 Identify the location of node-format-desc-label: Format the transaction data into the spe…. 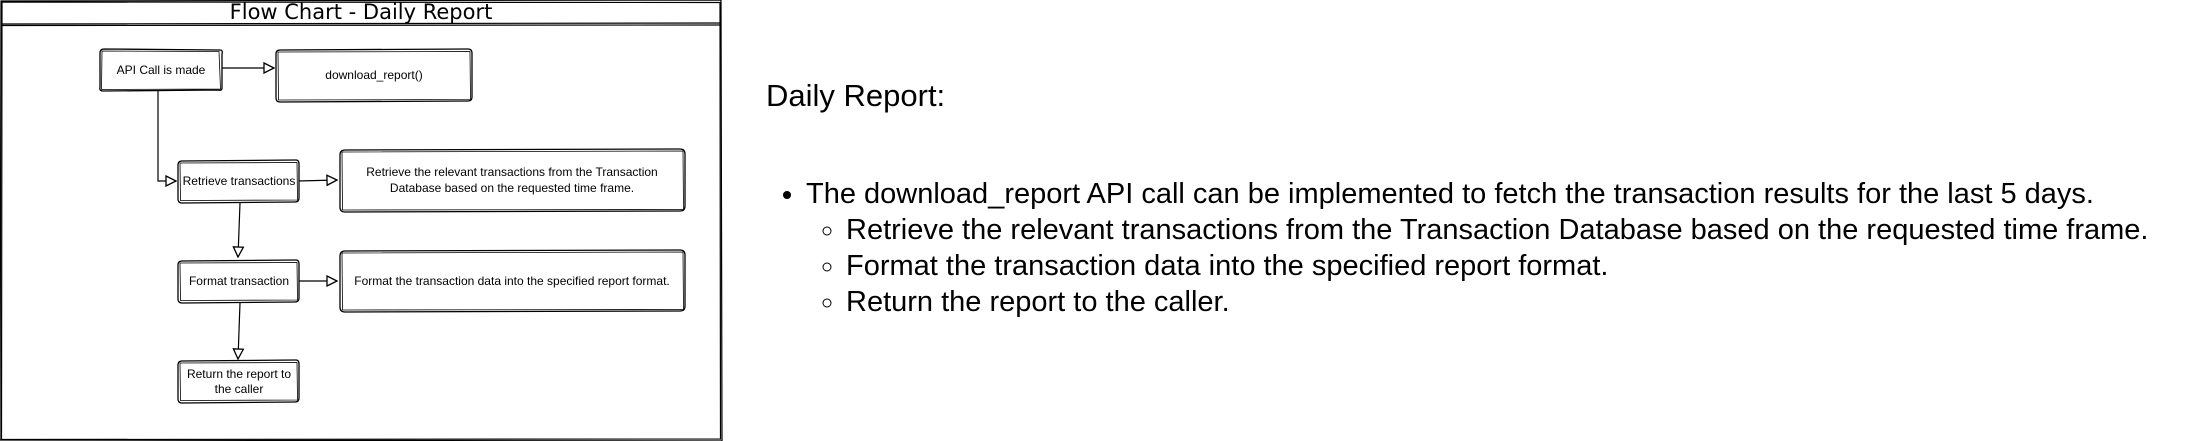
(512, 281).